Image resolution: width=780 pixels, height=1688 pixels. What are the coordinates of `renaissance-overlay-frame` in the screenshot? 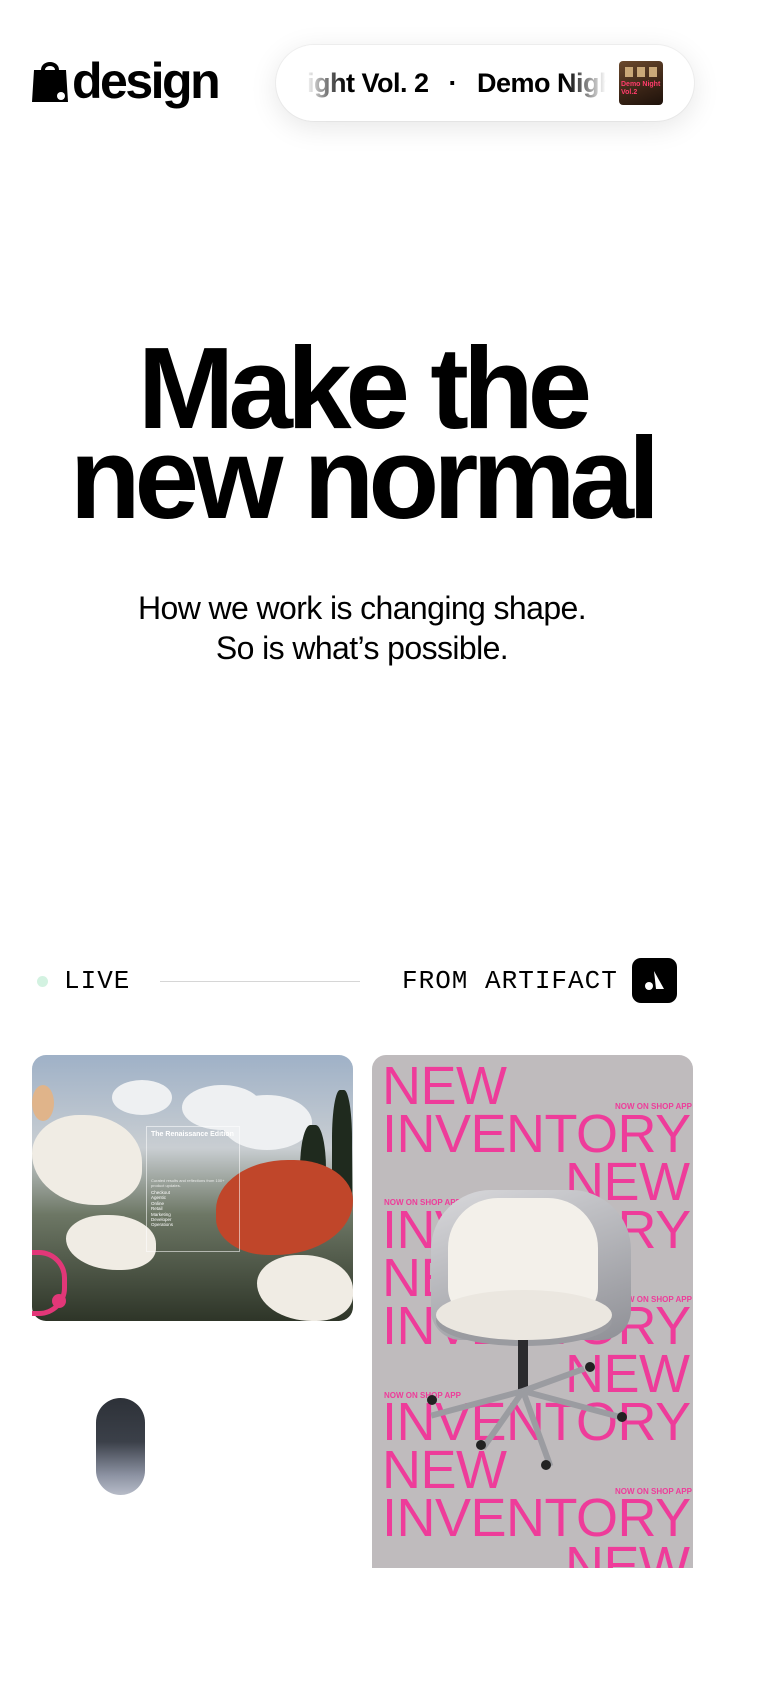 It's located at (193, 1189).